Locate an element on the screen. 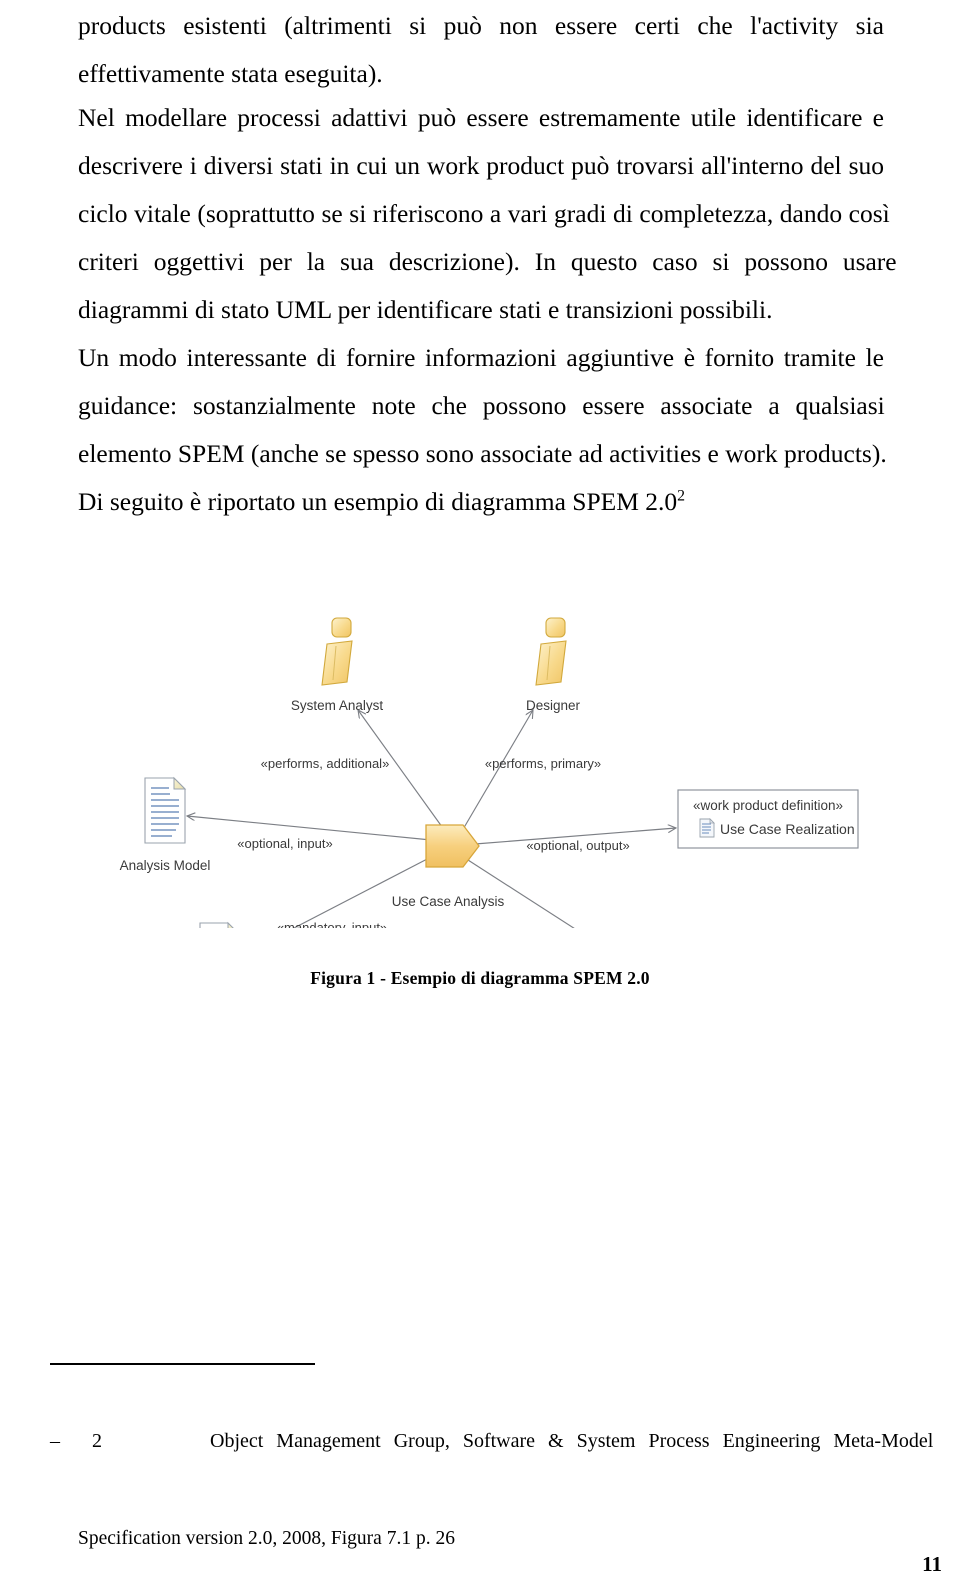 This screenshot has height=1590, width=960. edge-label: «performs, additional» is located at coordinates (325, 763).